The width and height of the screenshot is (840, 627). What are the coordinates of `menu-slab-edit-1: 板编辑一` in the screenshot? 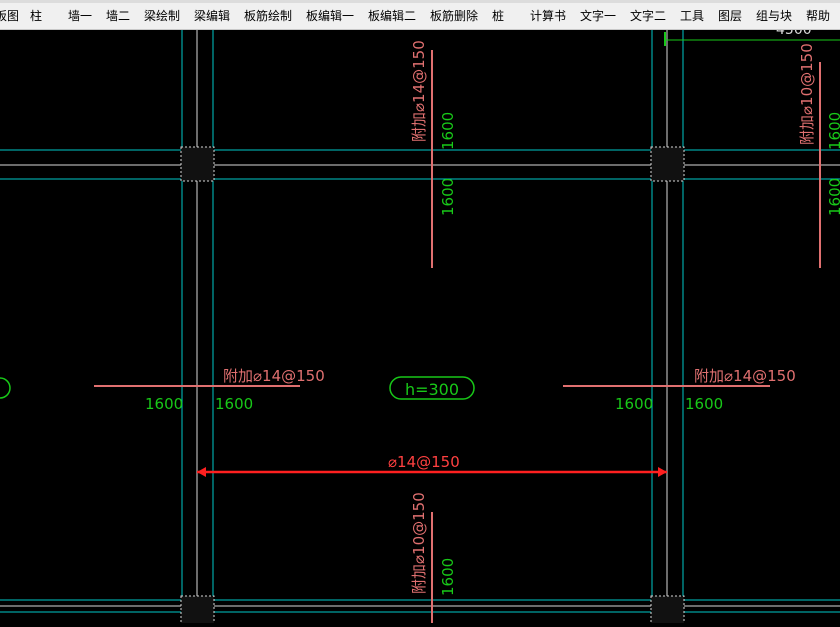 It's located at (330, 16).